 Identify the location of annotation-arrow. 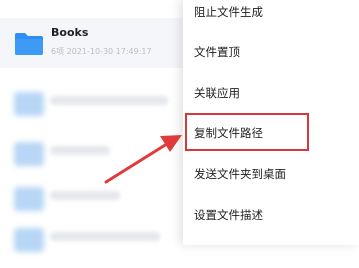
(143, 159).